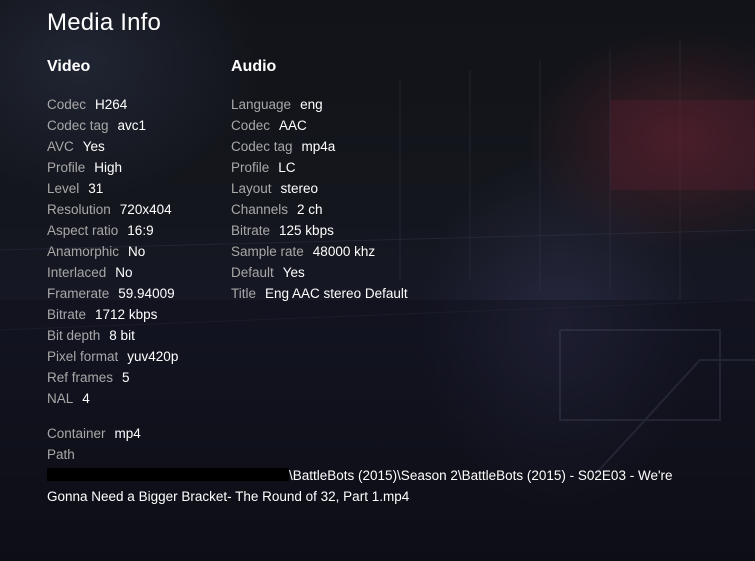 This screenshot has height=561, width=755. Describe the element at coordinates (96, 188) in the screenshot. I see `field-value: 31` at that location.